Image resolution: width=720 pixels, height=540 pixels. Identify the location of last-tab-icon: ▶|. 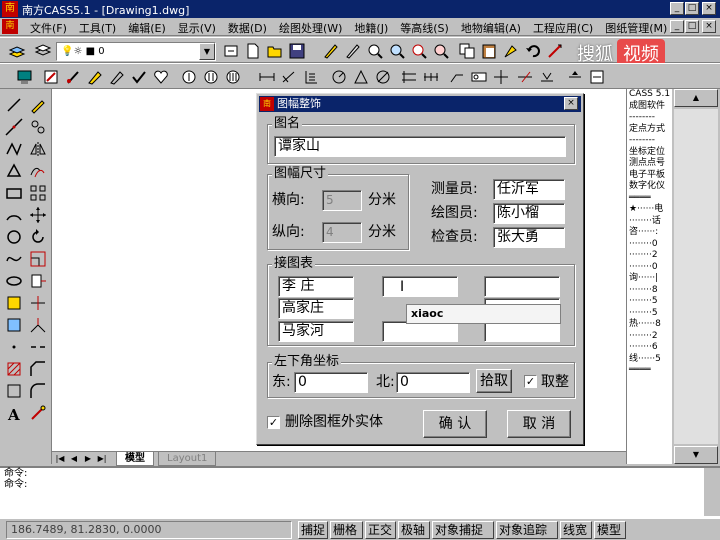
(102, 459).